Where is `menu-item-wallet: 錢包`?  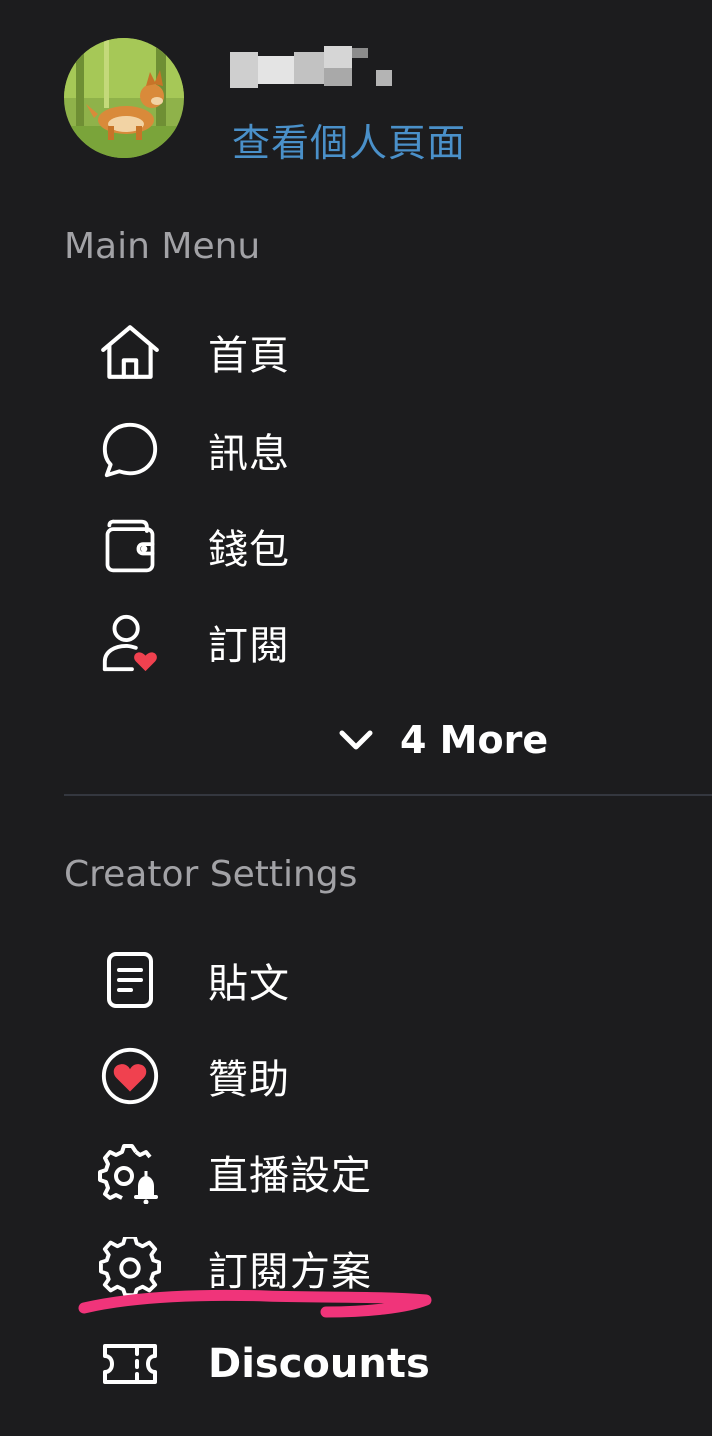
menu-item-wallet: 錢包 is located at coordinates (372, 546).